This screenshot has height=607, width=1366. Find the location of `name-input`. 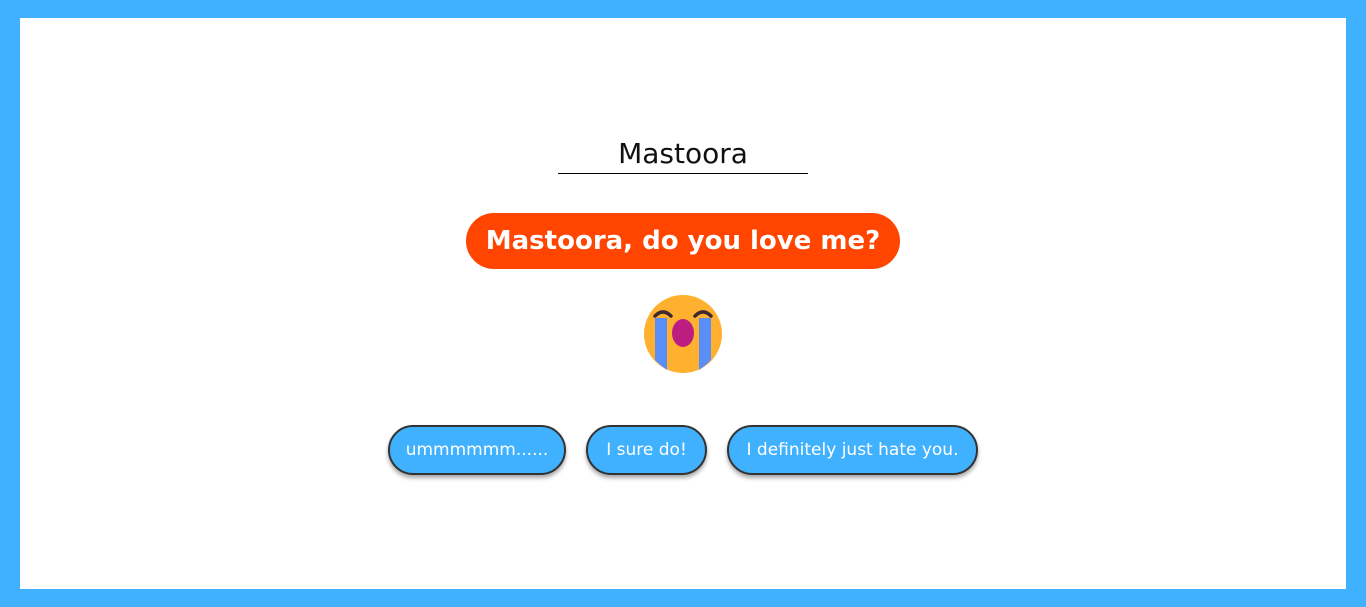

name-input is located at coordinates (683, 153).